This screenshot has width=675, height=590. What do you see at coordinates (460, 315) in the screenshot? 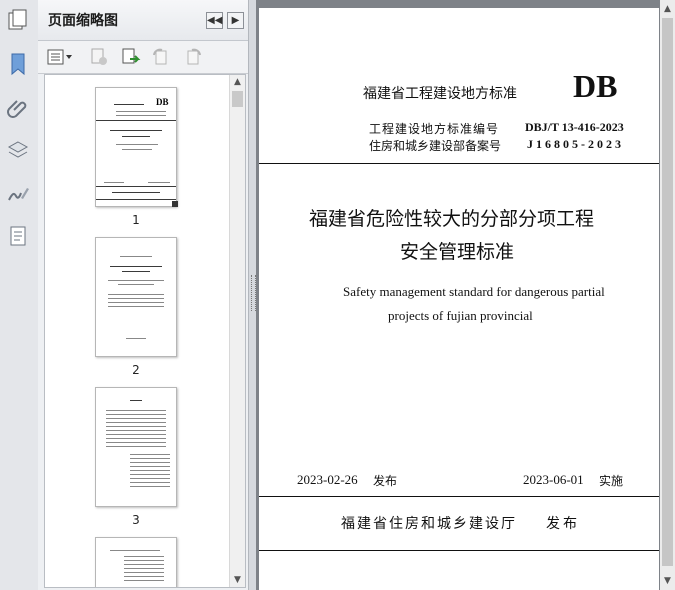
I see `english-title-line-2: projects of fujian provincial` at bounding box center [460, 315].